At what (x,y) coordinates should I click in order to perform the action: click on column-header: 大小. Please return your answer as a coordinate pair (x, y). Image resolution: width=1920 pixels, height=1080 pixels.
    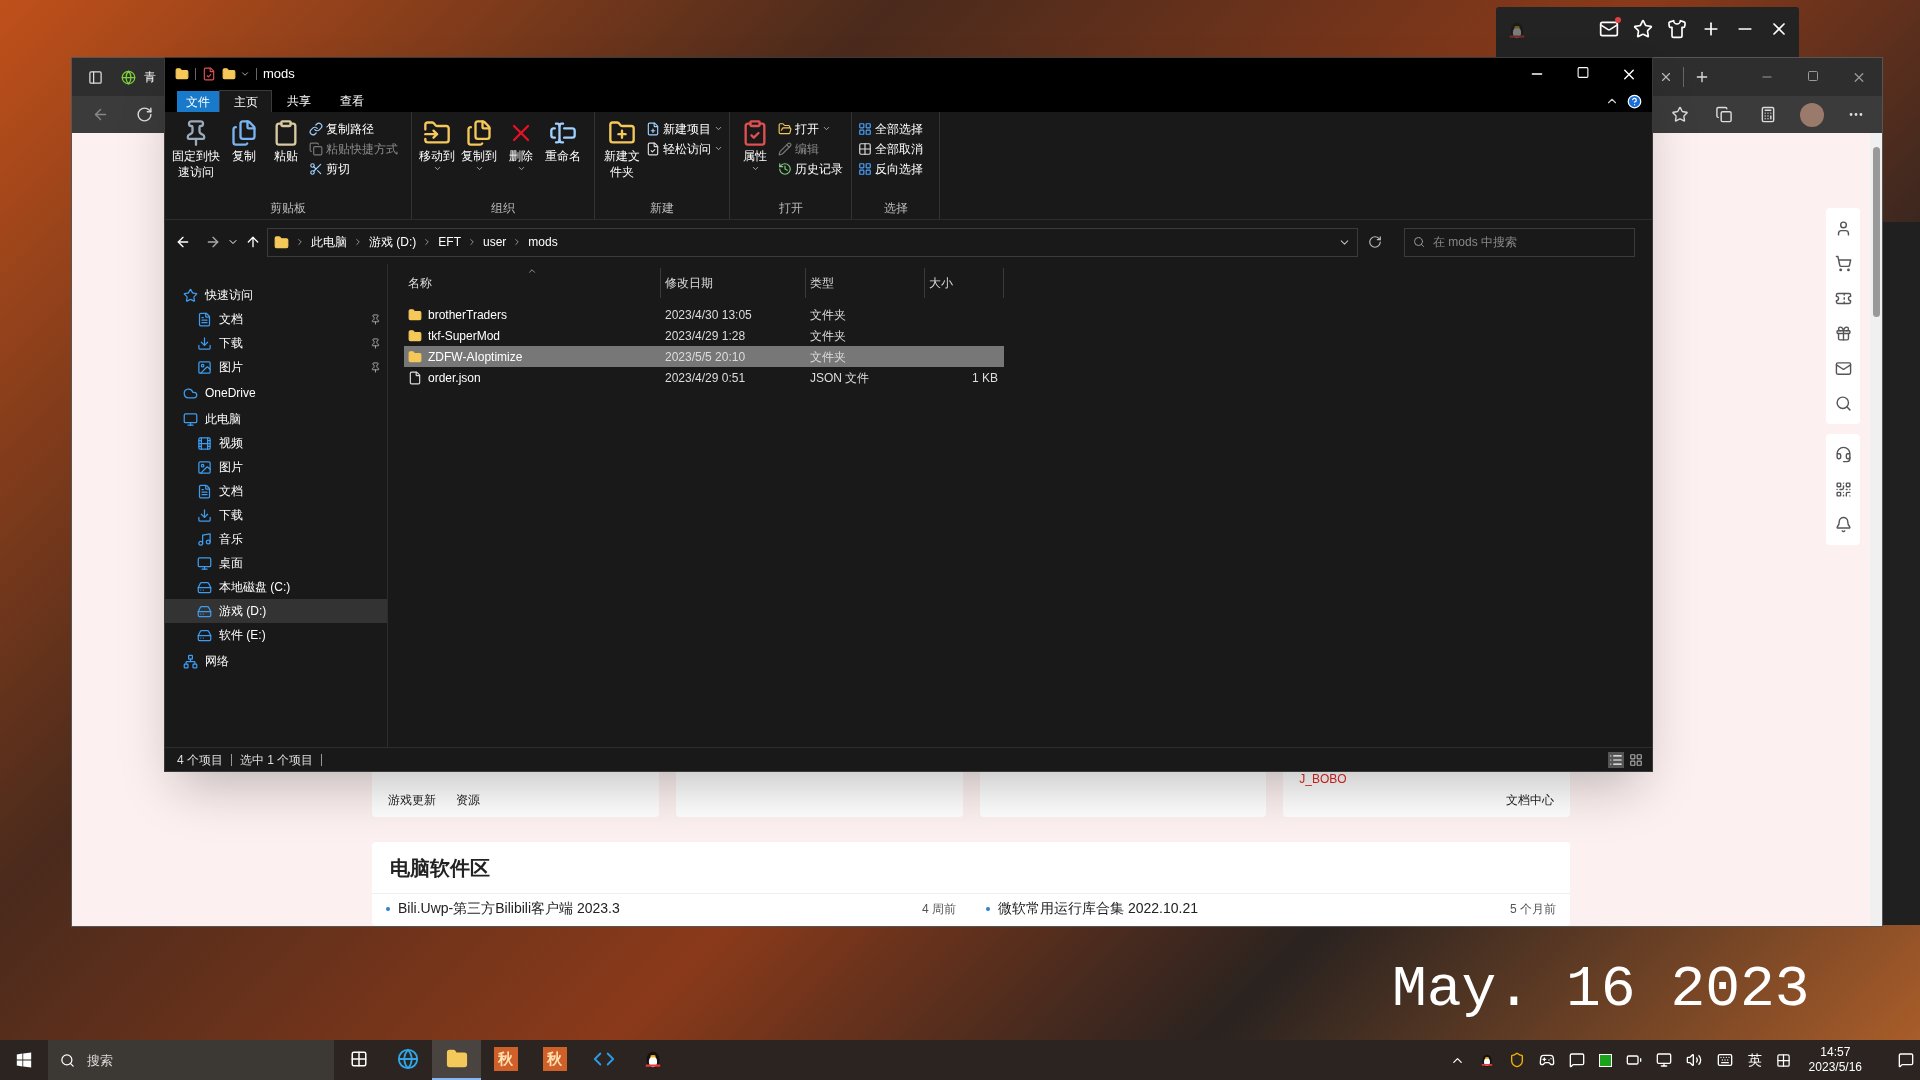
    Looking at the image, I should click on (964, 283).